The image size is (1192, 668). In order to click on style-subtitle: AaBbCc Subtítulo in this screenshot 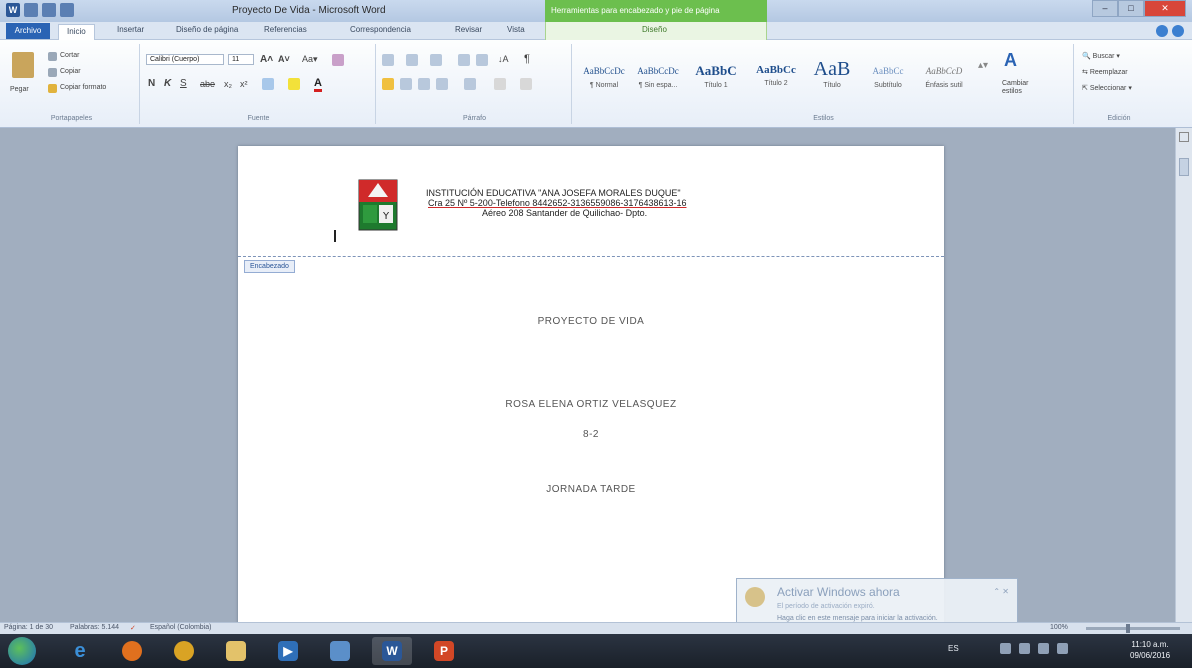, I will do `click(888, 78)`.